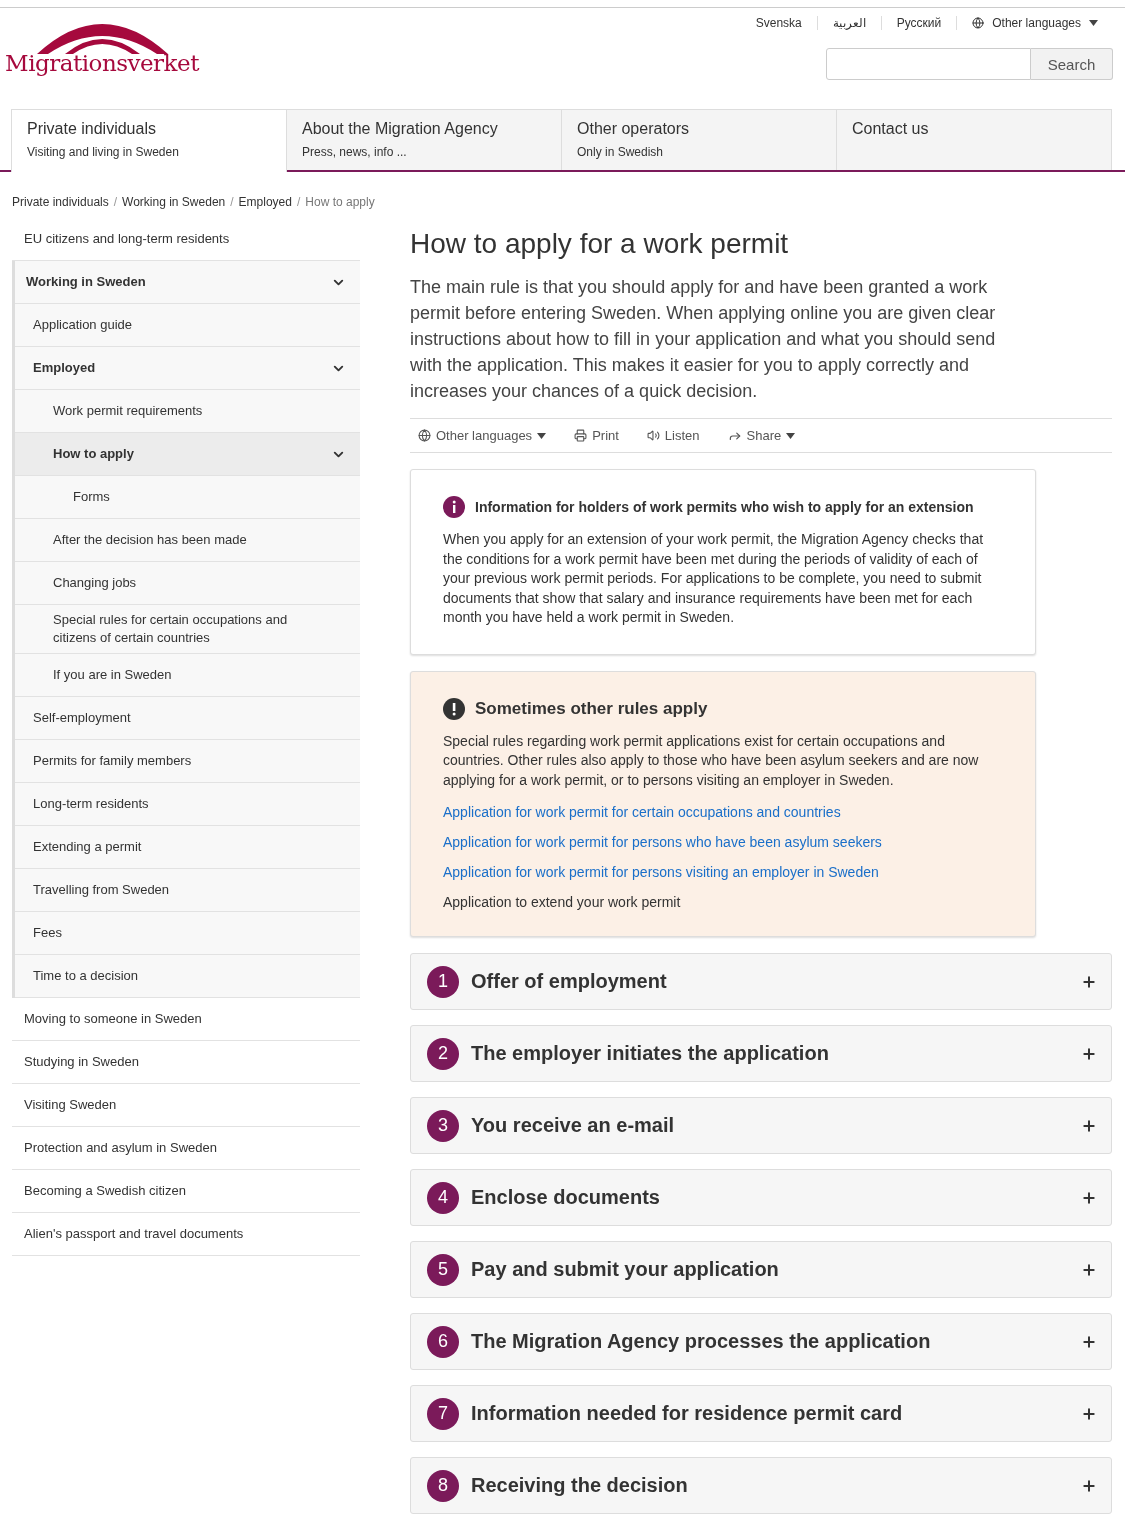 This screenshot has height=1517, width=1125. What do you see at coordinates (443, 1053) in the screenshot?
I see `step-number: 2` at bounding box center [443, 1053].